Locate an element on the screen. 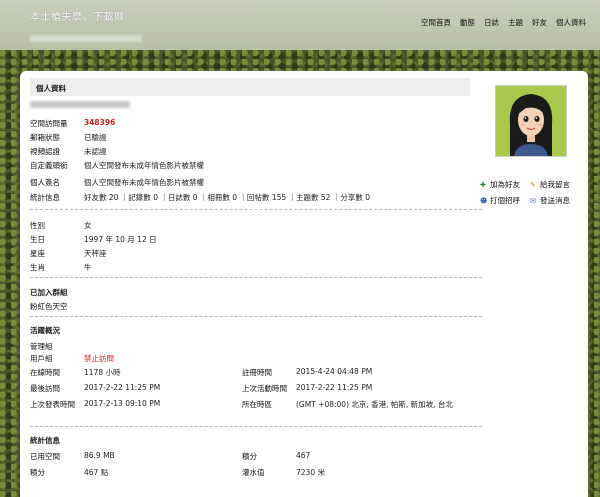 This screenshot has width=600, height=497. signature-value: 個人空間發布未成年情色影片被禁權 is located at coordinates (144, 182).